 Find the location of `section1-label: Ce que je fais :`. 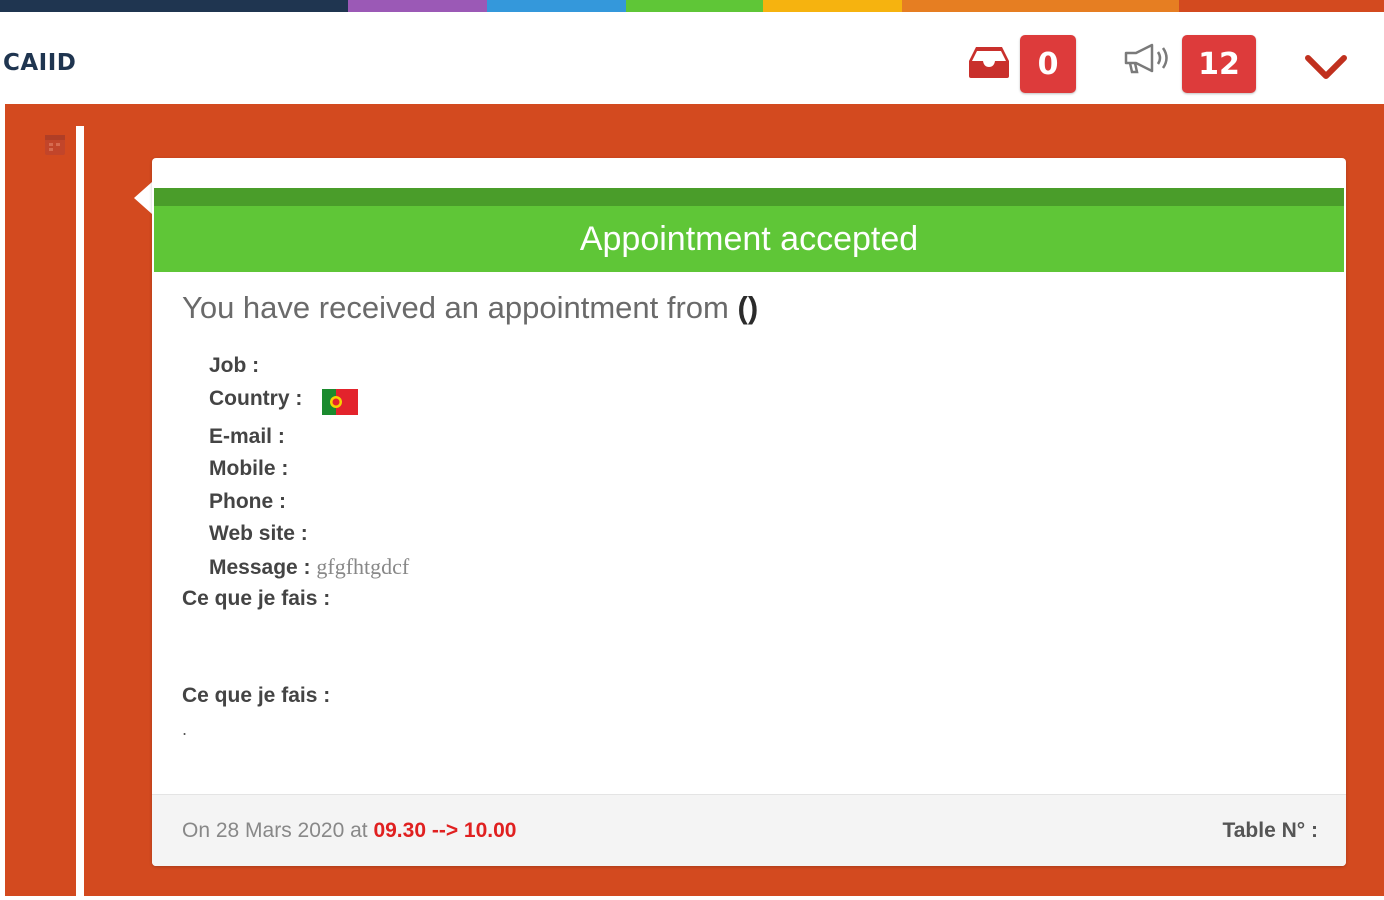

section1-label: Ce que je fais : is located at coordinates (256, 598).